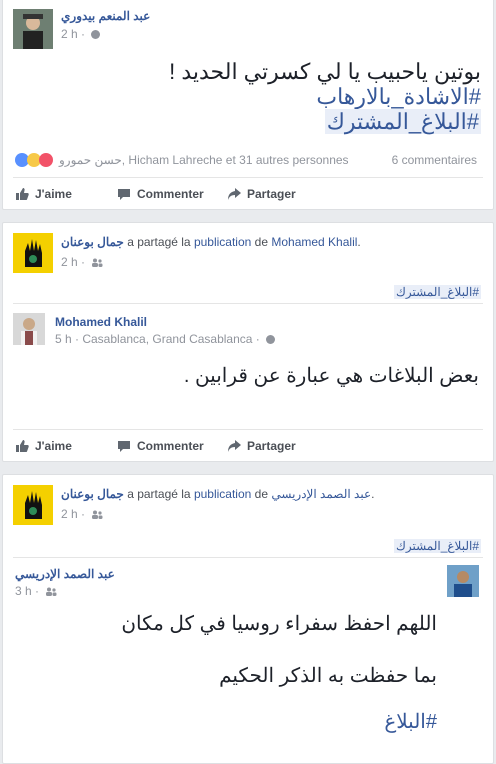 This screenshot has width=496, height=764. Describe the element at coordinates (101, 322) in the screenshot. I see `inner-author: Mohamed Khalil` at that location.